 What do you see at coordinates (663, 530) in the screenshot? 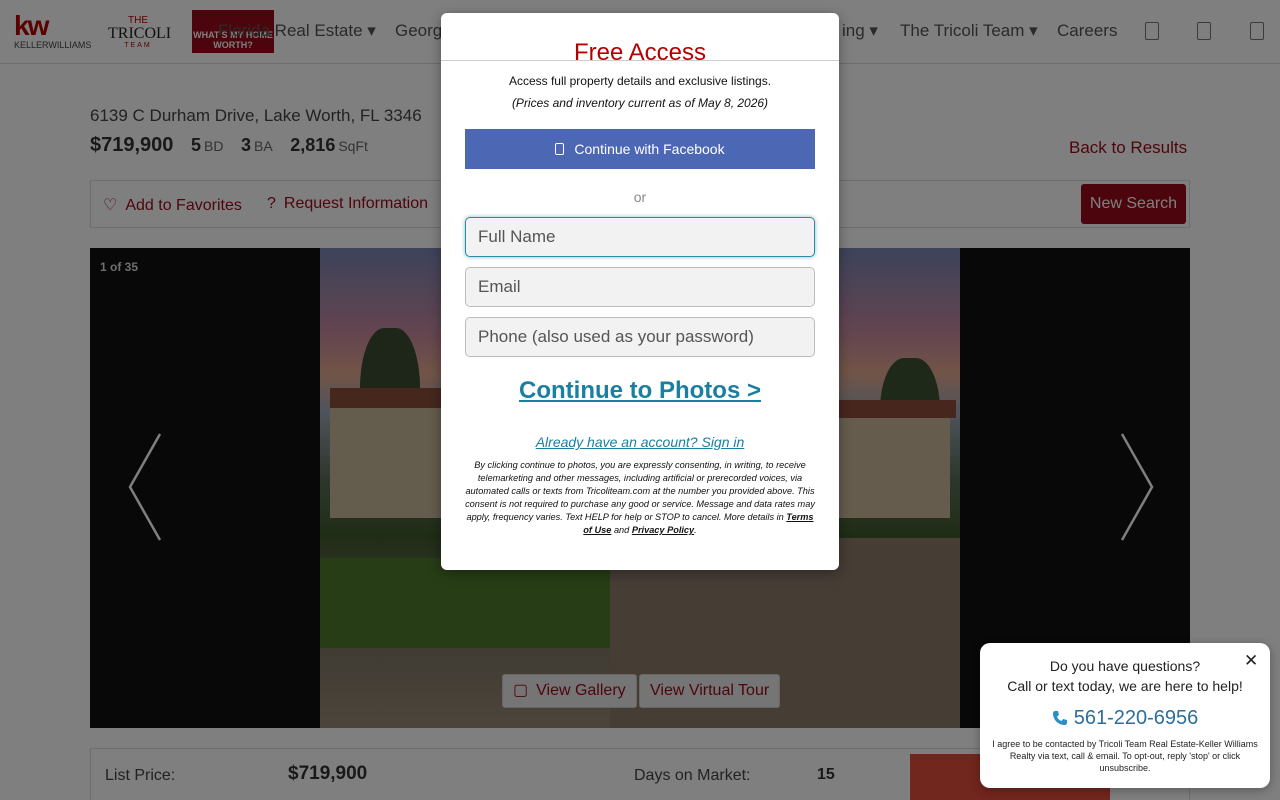
I see `privacy-policy-link: Privacy Policy` at bounding box center [663, 530].